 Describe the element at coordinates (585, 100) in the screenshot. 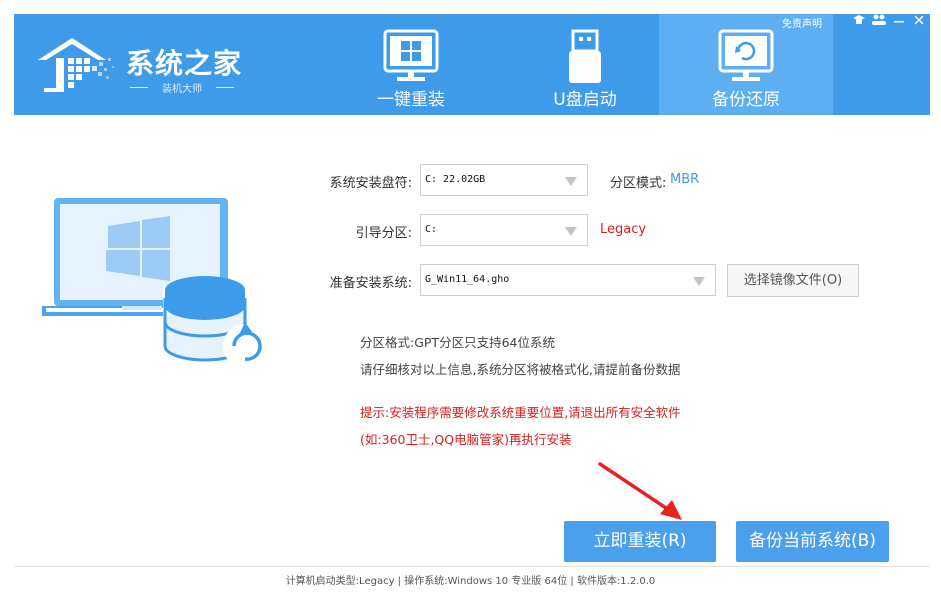

I see `tab-label: U盘启动` at that location.